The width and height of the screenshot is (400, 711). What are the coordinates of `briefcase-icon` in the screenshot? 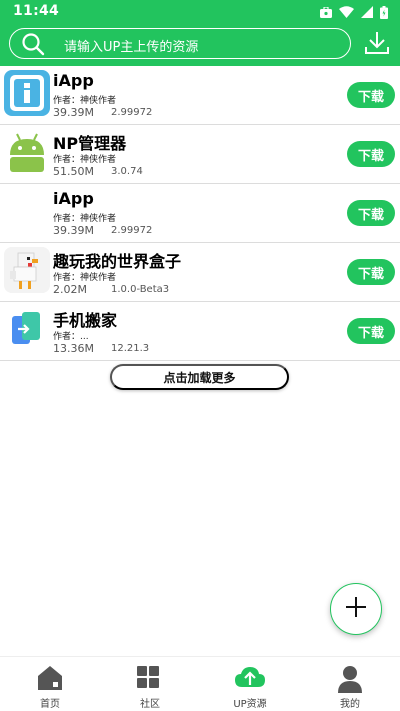 It's located at (326, 12).